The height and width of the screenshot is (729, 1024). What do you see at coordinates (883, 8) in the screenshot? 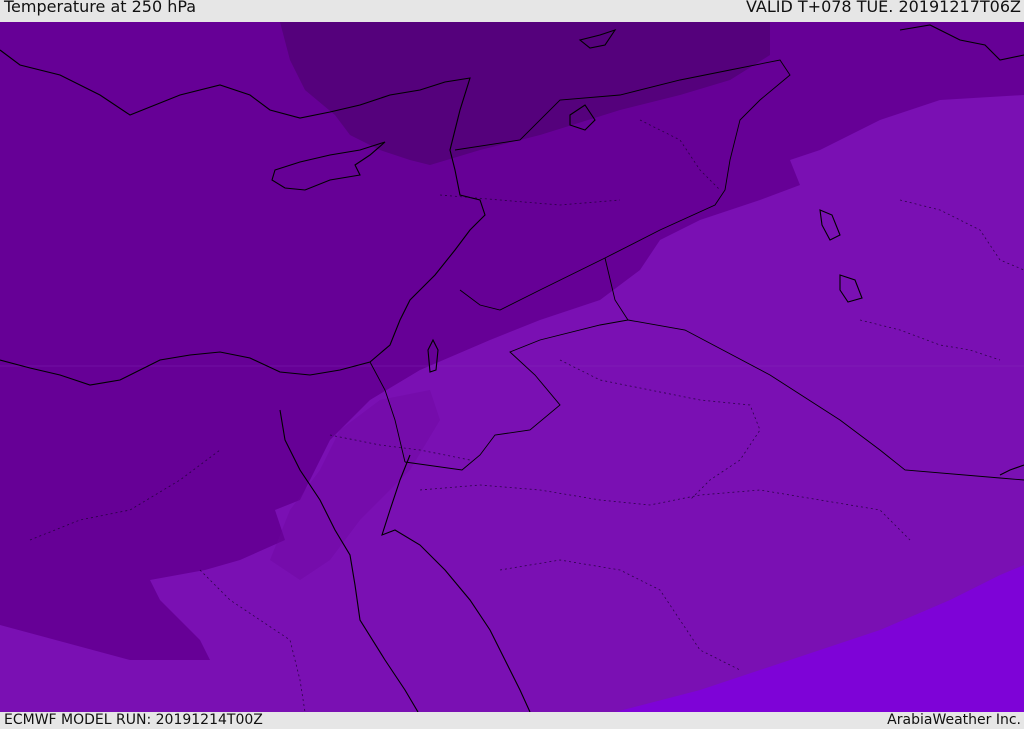
I see `valid-time: VALID T+078 TUE. 20191217T06Z` at bounding box center [883, 8].